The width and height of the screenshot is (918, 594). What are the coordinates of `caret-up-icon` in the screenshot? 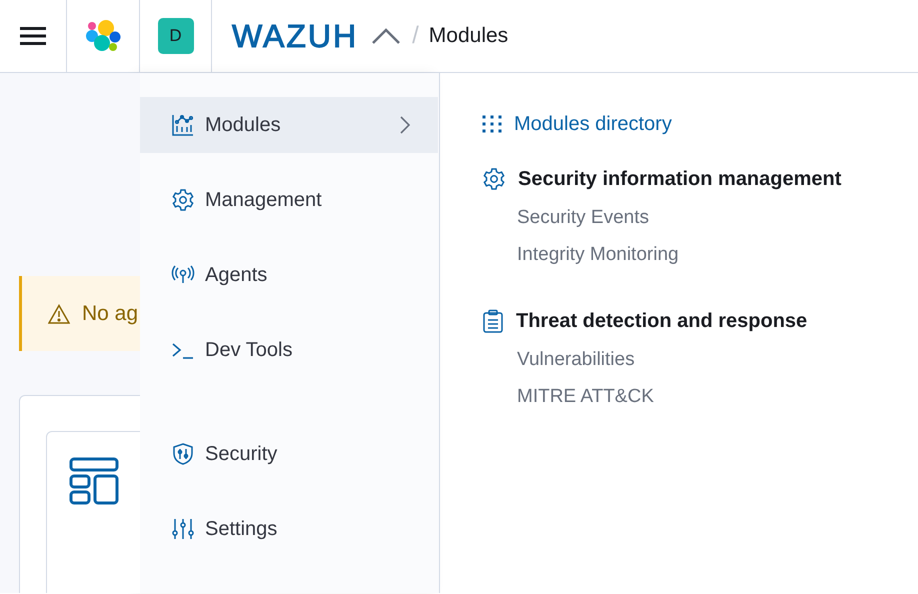 It's located at (386, 36).